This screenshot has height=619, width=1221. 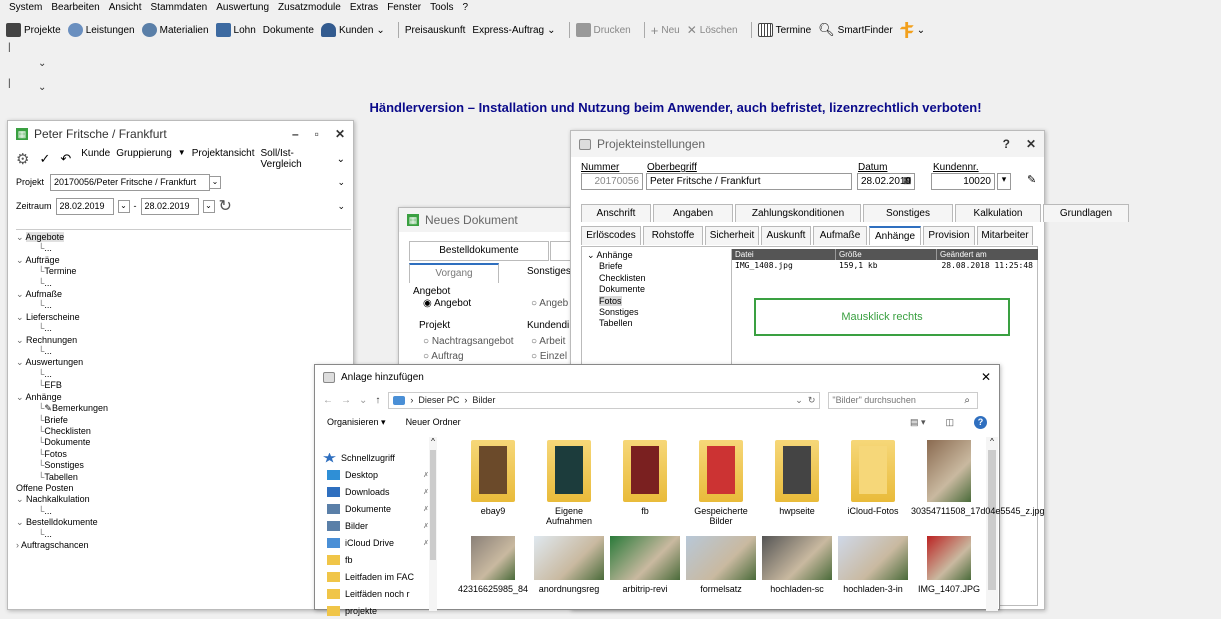 I want to click on edit-icon: ✎, so click(x=1031, y=179).